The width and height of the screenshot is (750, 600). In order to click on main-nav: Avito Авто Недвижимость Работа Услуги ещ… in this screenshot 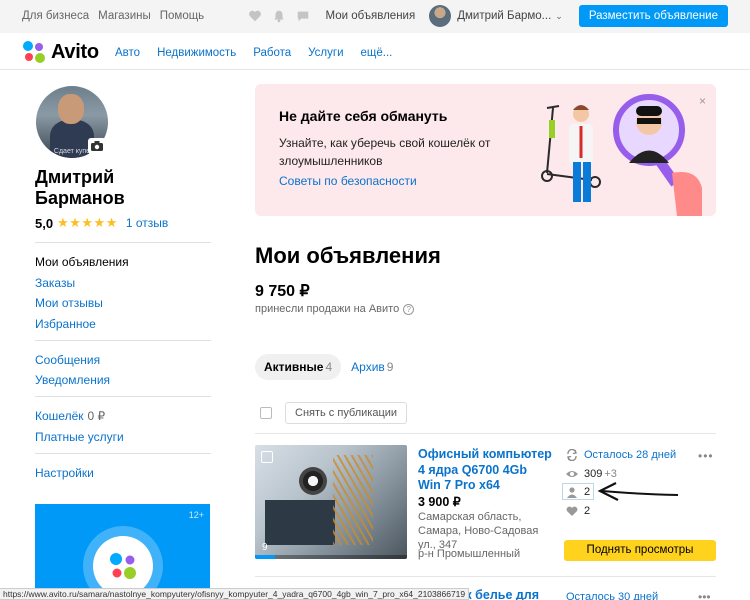, I will do `click(375, 51)`.